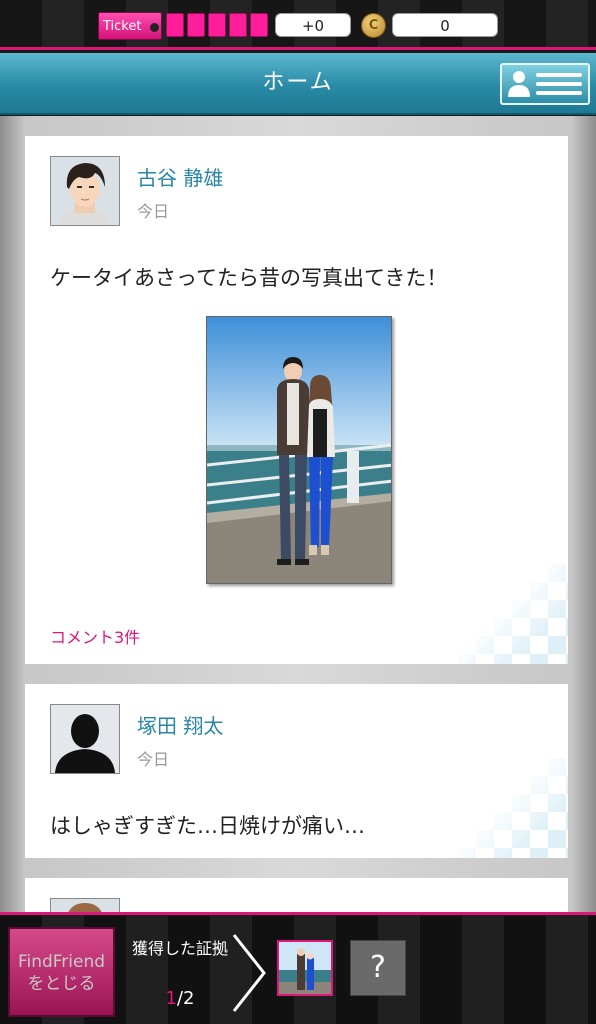  What do you see at coordinates (179, 948) in the screenshot?
I see `evidence-label: 獲得した証拠` at bounding box center [179, 948].